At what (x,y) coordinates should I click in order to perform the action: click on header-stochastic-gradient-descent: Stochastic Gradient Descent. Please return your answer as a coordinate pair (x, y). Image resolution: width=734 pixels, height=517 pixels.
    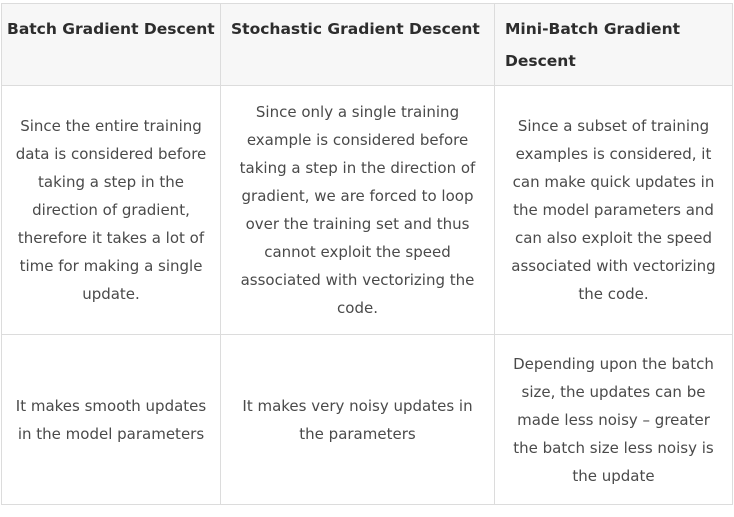
    Looking at the image, I should click on (357, 44).